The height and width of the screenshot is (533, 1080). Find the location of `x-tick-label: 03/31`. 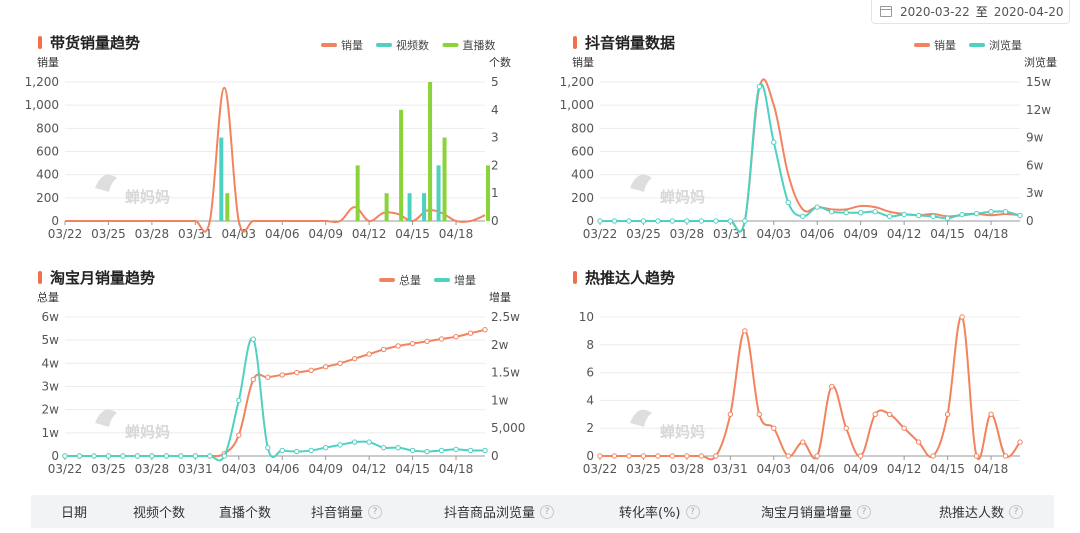

x-tick-label: 03/31 is located at coordinates (195, 469).